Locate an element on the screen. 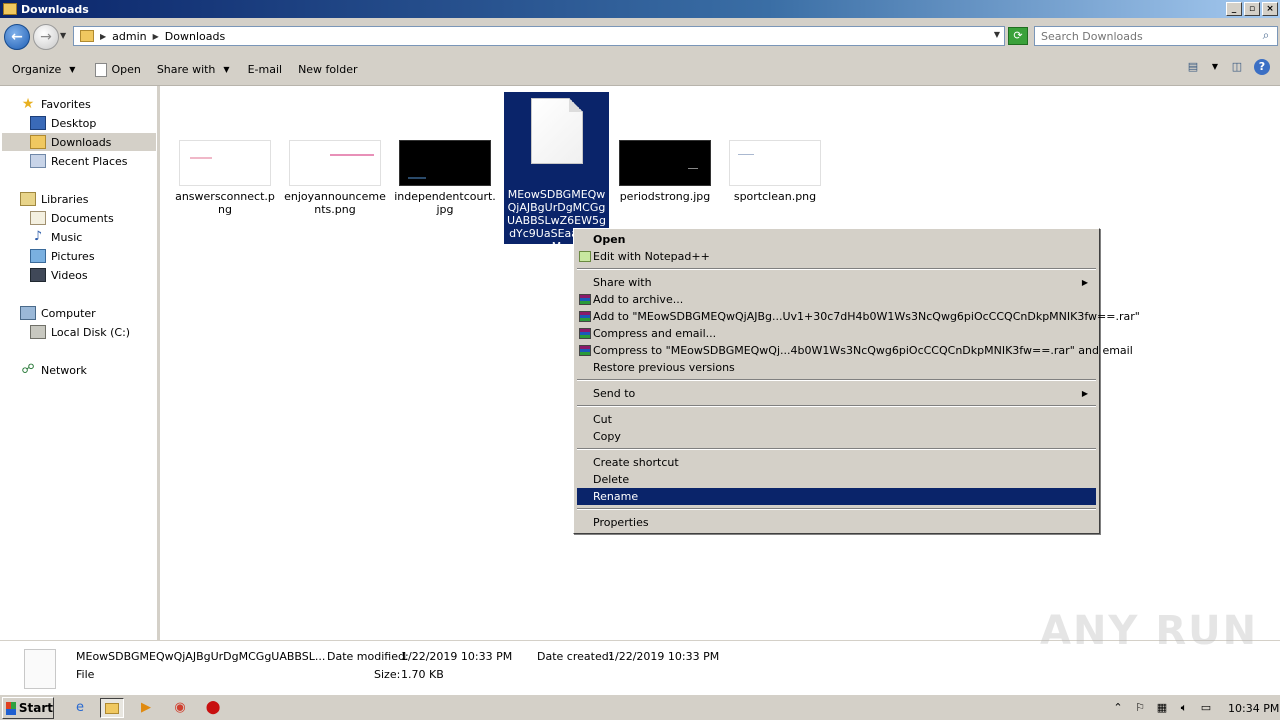 Image resolution: width=1280 pixels, height=720 pixels. system-tray: ⌃ ⚐ ▦ 🔈︎ ▭ 10:34 PM is located at coordinates (1192, 708).